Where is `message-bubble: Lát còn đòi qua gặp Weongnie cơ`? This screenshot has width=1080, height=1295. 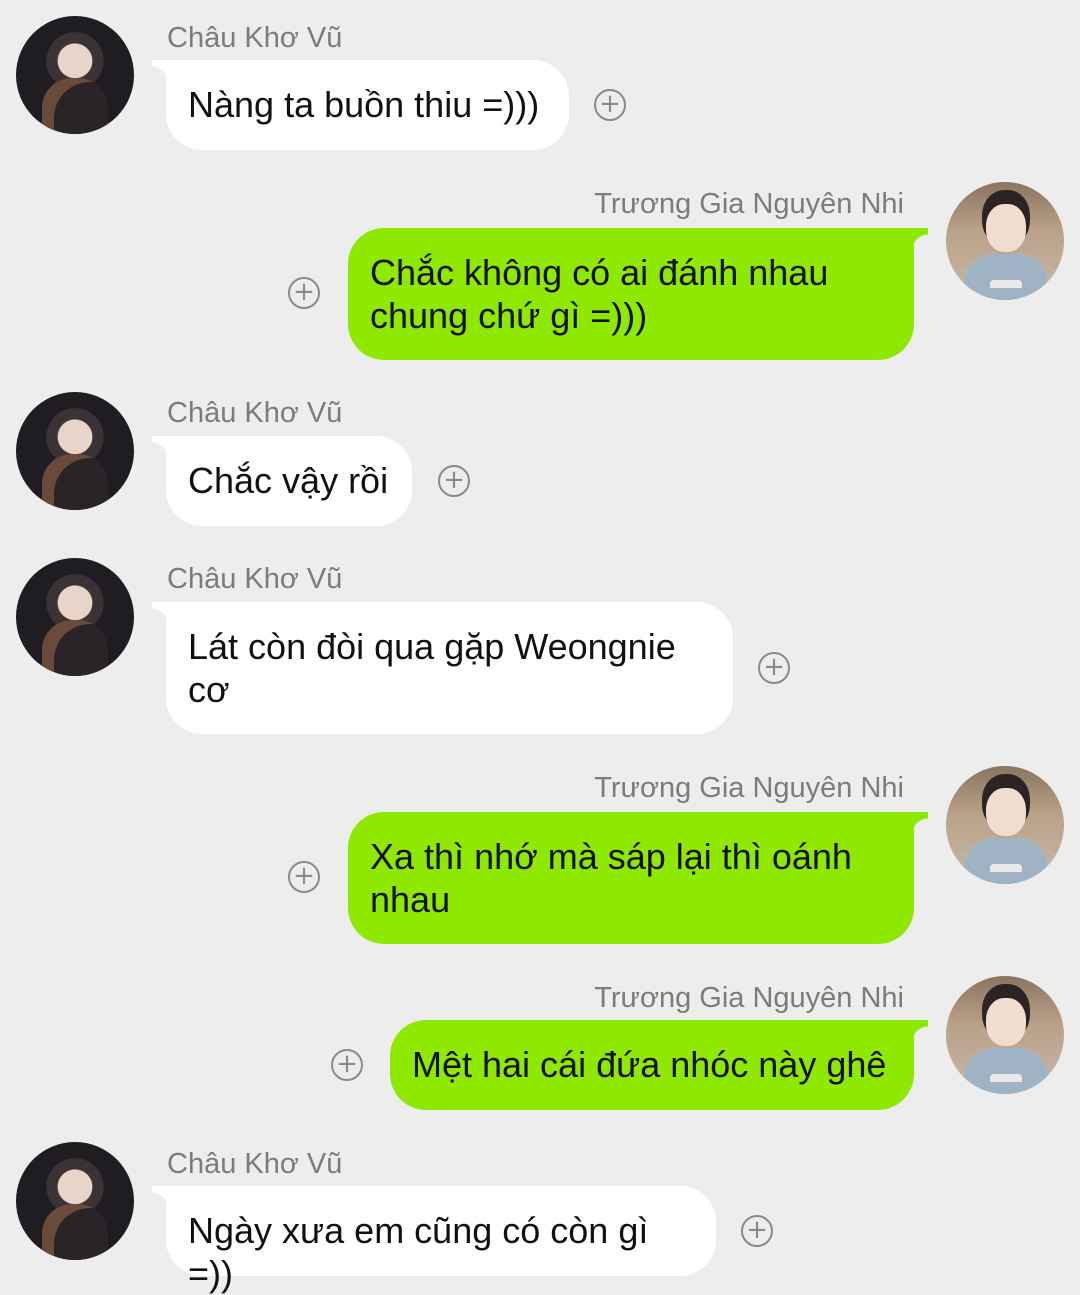
message-bubble: Lát còn đòi qua gặp Weongnie cơ is located at coordinates (442, 668).